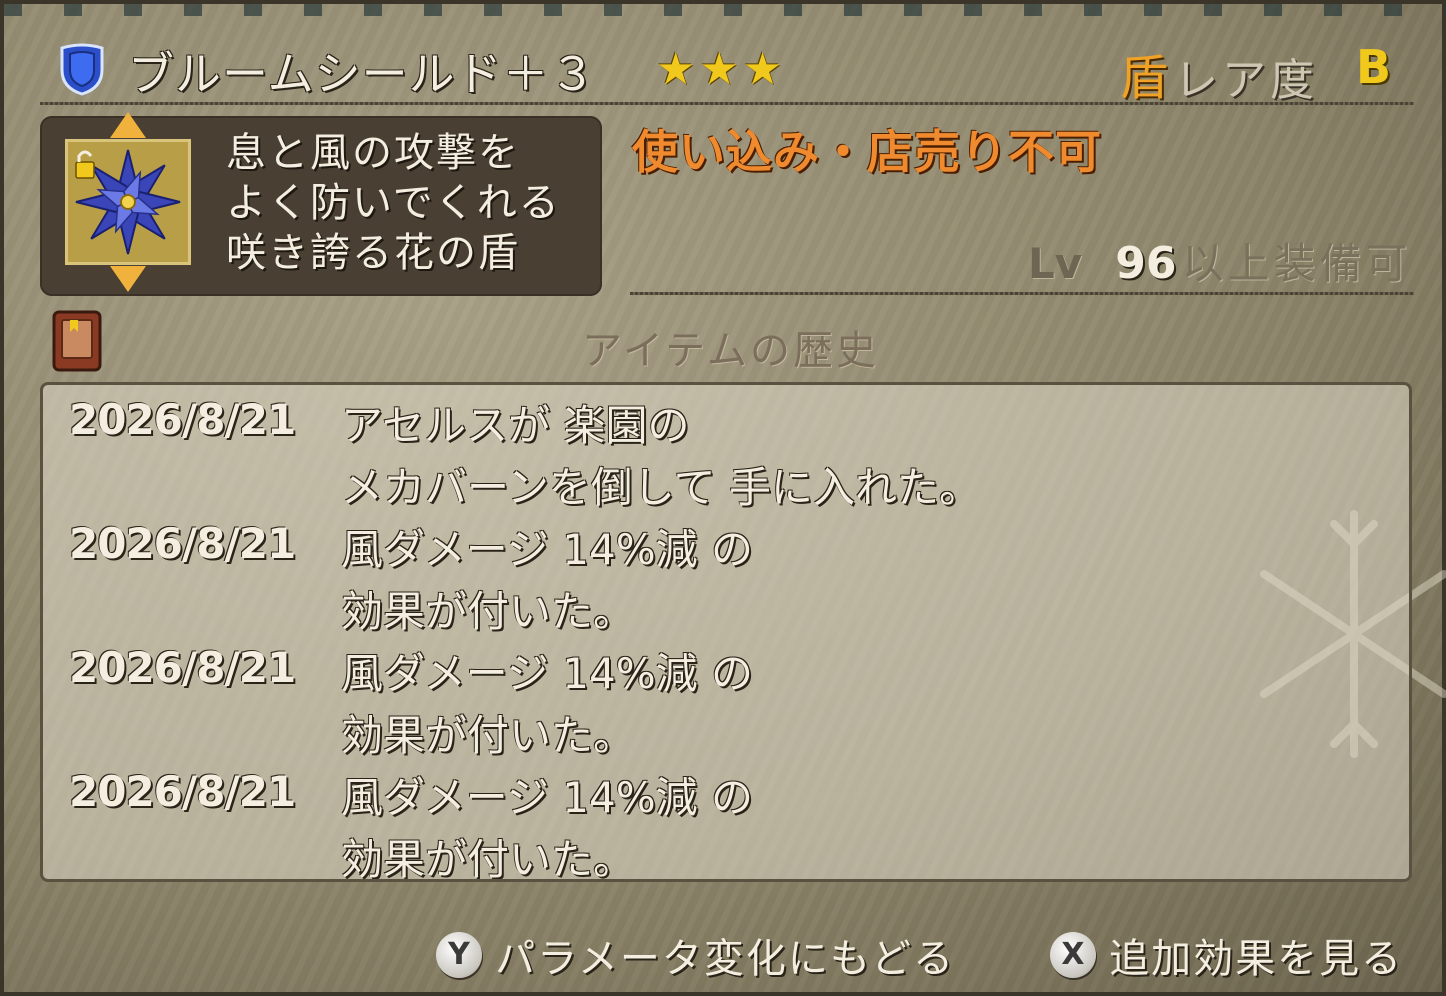  What do you see at coordinates (362, 74) in the screenshot?
I see `item-name: ブルームシールド＋３` at bounding box center [362, 74].